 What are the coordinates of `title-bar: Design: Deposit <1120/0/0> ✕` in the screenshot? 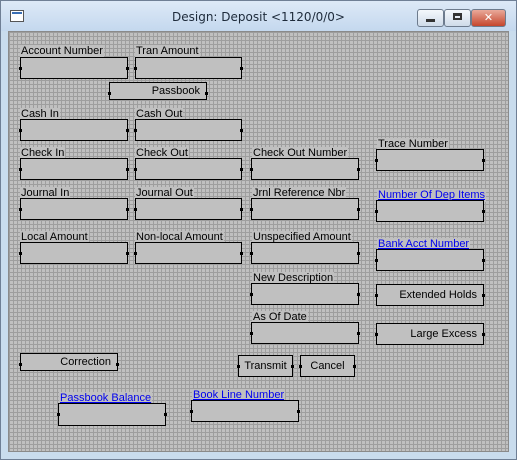 It's located at (258, 16).